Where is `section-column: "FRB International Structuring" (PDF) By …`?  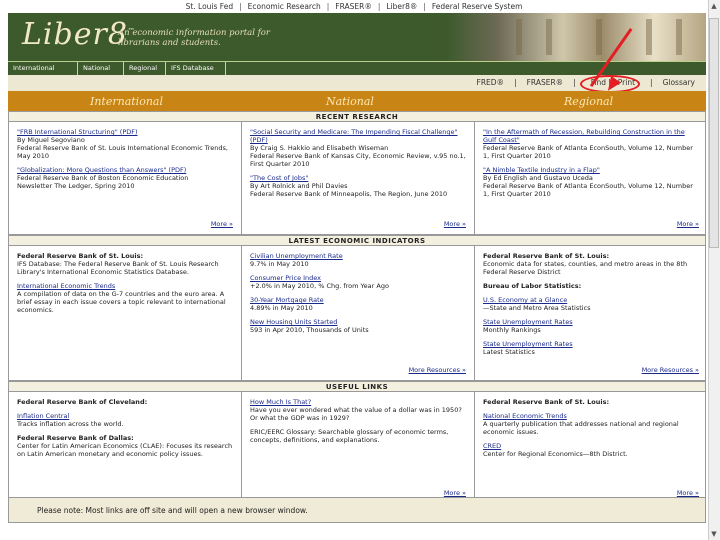 section-column: "FRB International Structuring" (PDF) By … is located at coordinates (125, 178).